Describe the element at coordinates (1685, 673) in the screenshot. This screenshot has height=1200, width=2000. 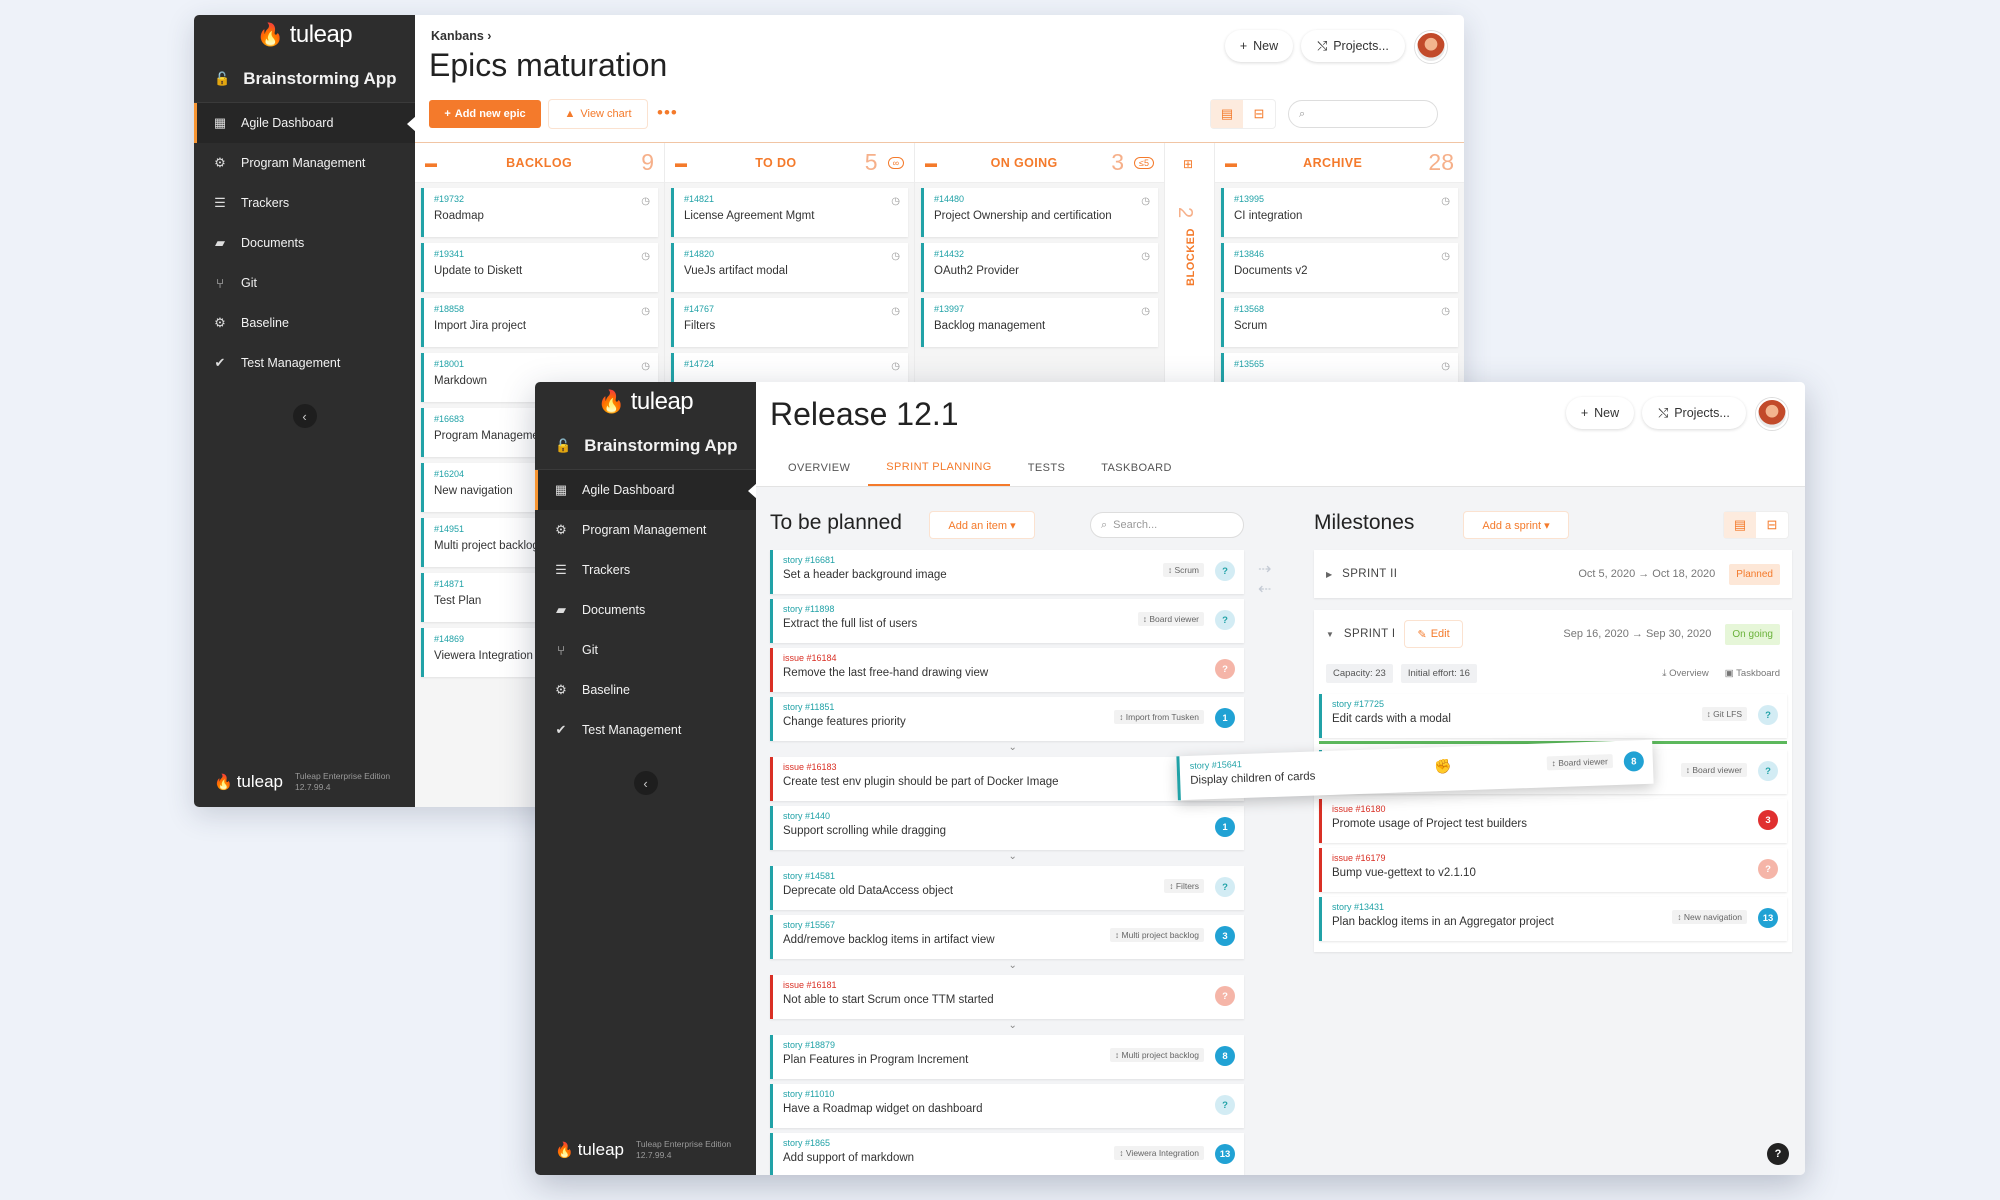
I see `overview-link: ⤓ Overview` at that location.